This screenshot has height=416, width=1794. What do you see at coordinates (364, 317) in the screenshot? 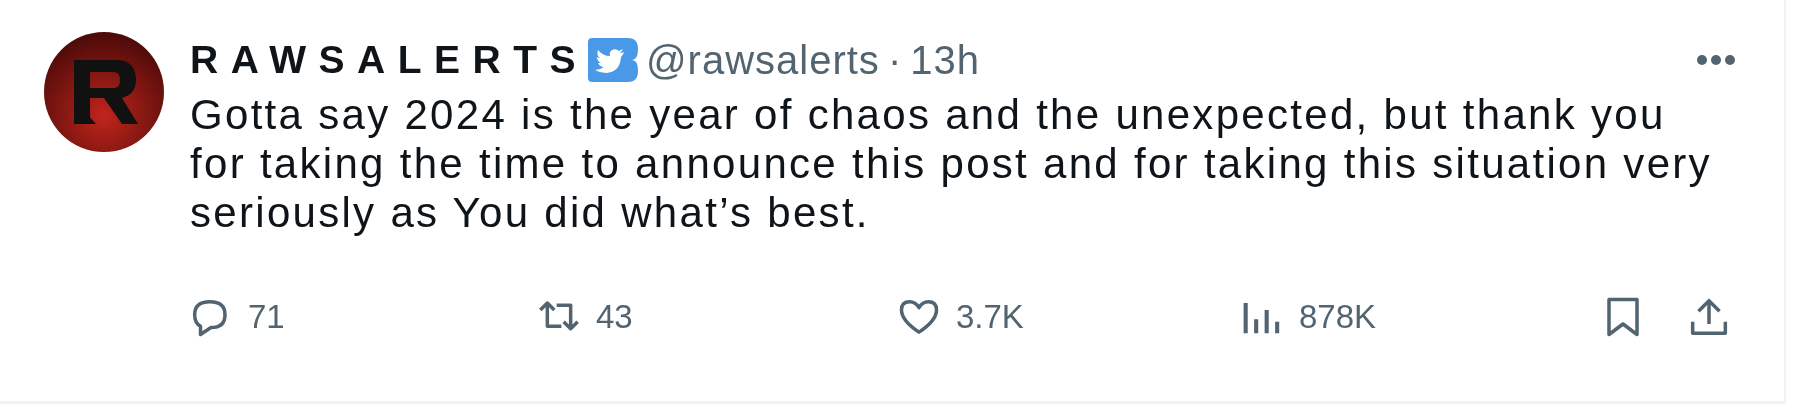
I see `reply-button: 71` at bounding box center [364, 317].